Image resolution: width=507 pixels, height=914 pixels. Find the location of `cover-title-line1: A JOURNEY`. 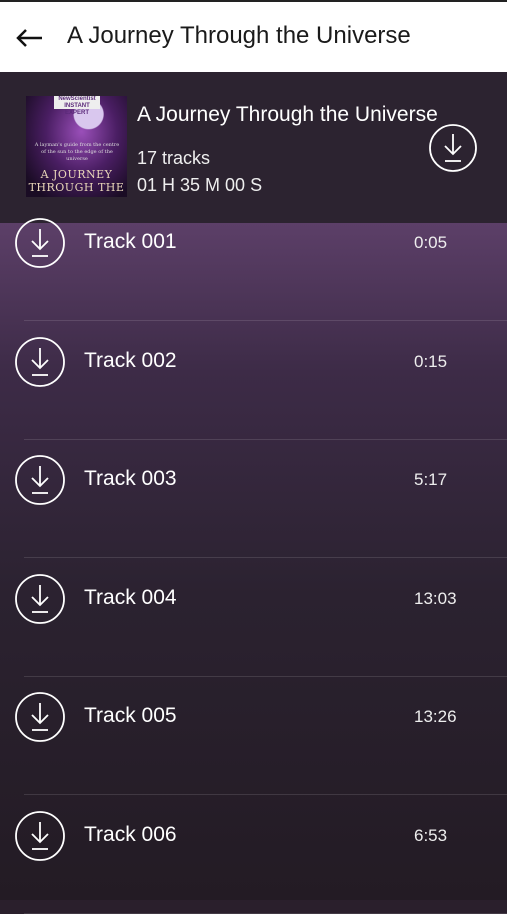

cover-title-line1: A JOURNEY is located at coordinates (76, 174).